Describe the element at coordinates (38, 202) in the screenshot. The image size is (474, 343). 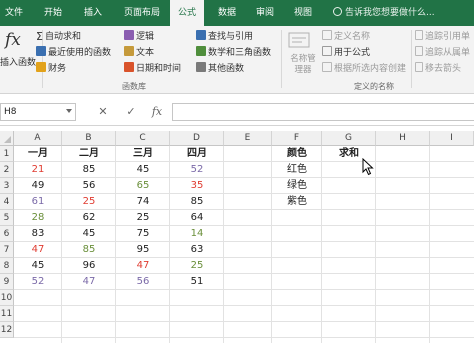
I see `table-cell: 61` at that location.